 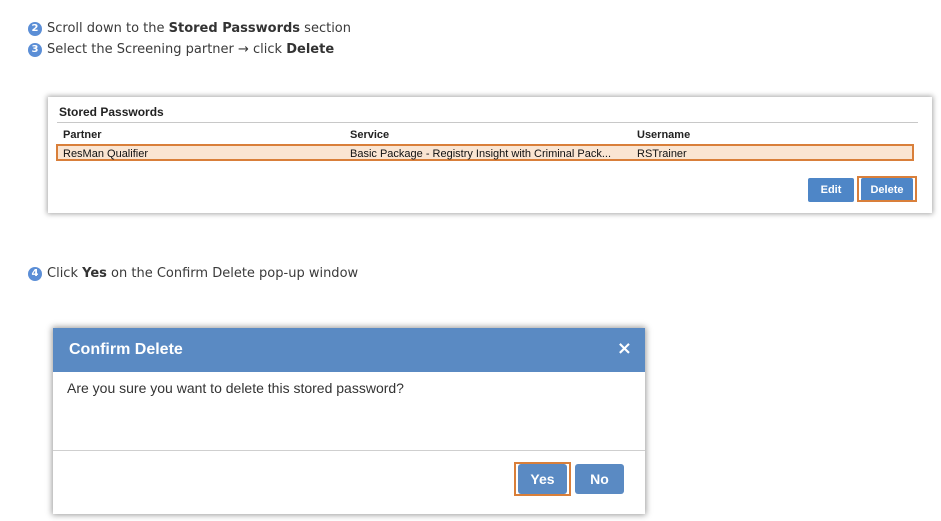 I want to click on no-button: No, so click(x=599, y=479).